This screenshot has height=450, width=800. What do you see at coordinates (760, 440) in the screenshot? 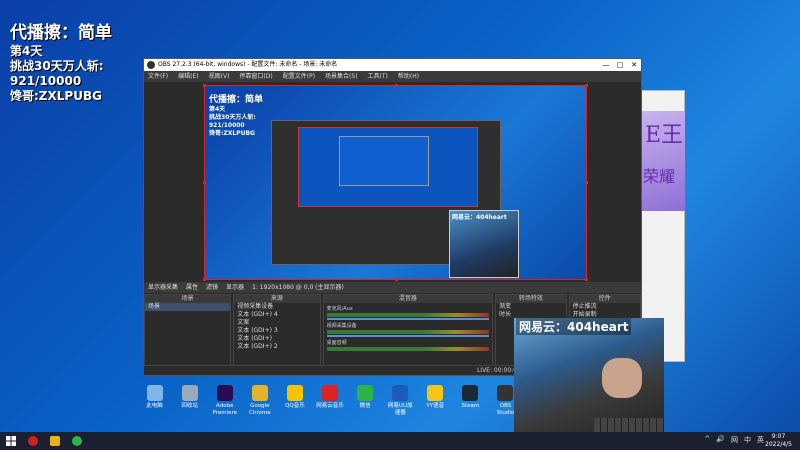
I see `lang-icon: 英` at bounding box center [760, 440].